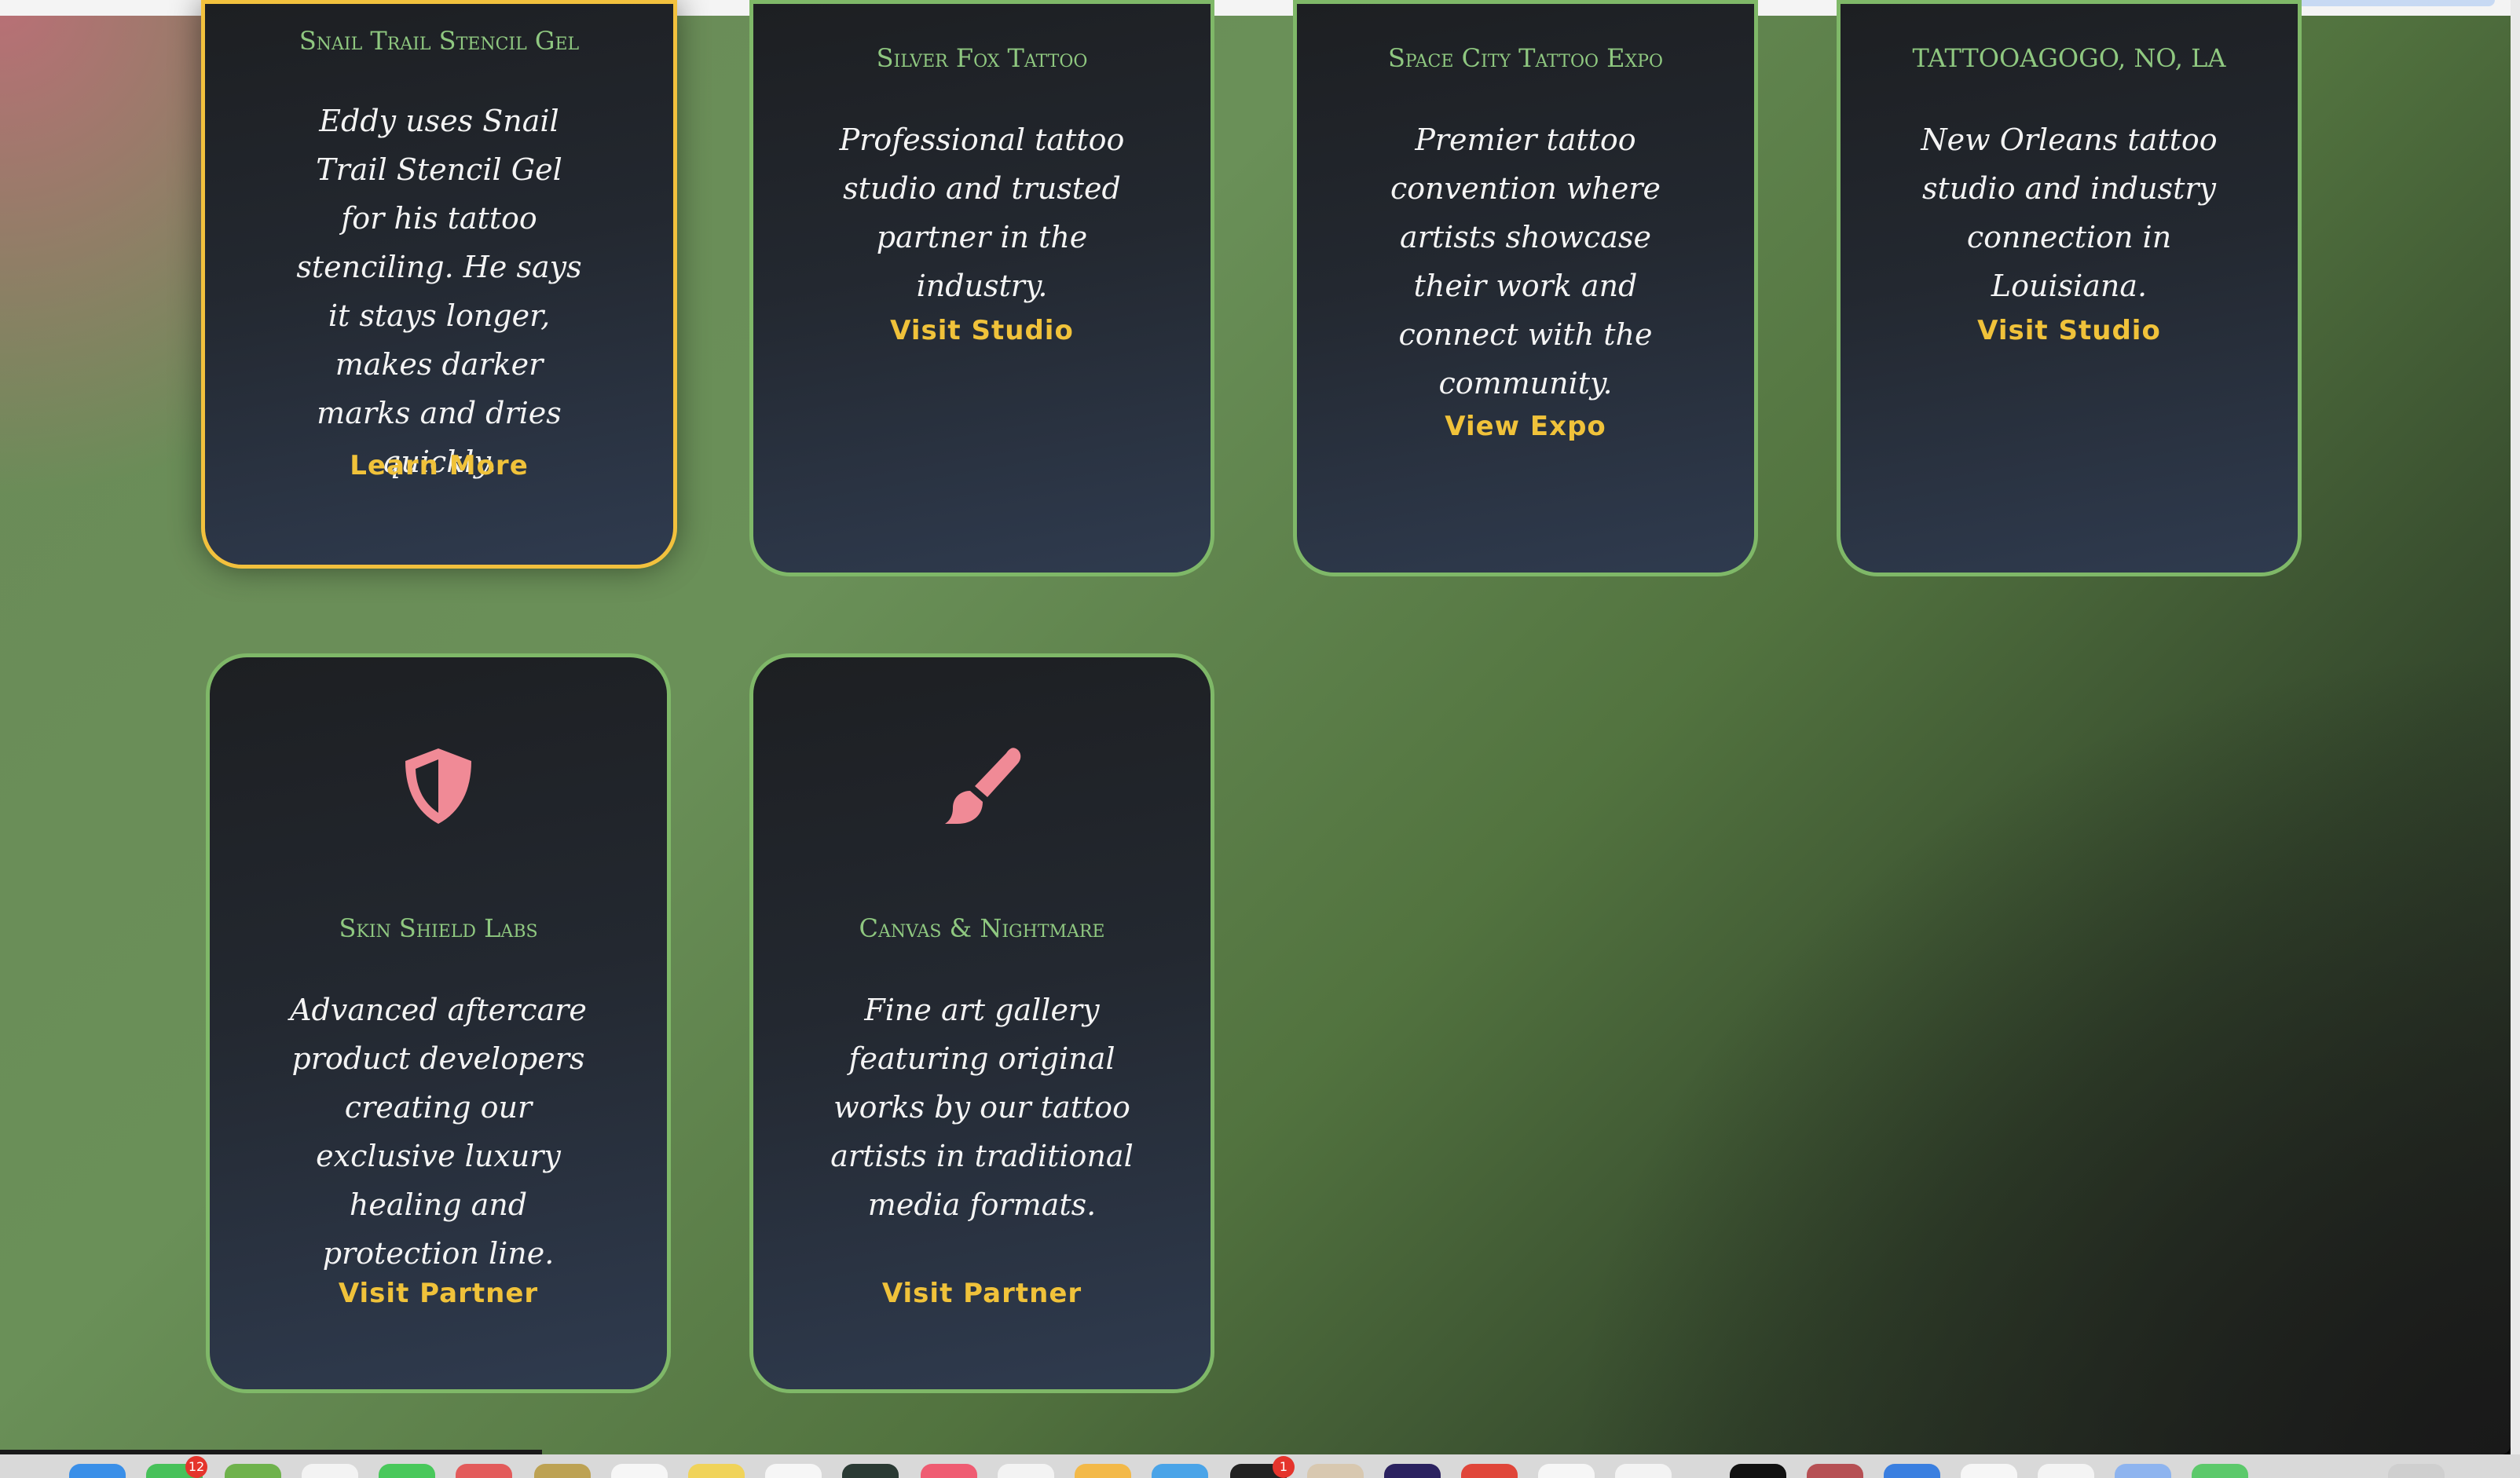 The height and width of the screenshot is (1478, 2520). I want to click on card-title: Skin Shield Labs, so click(439, 928).